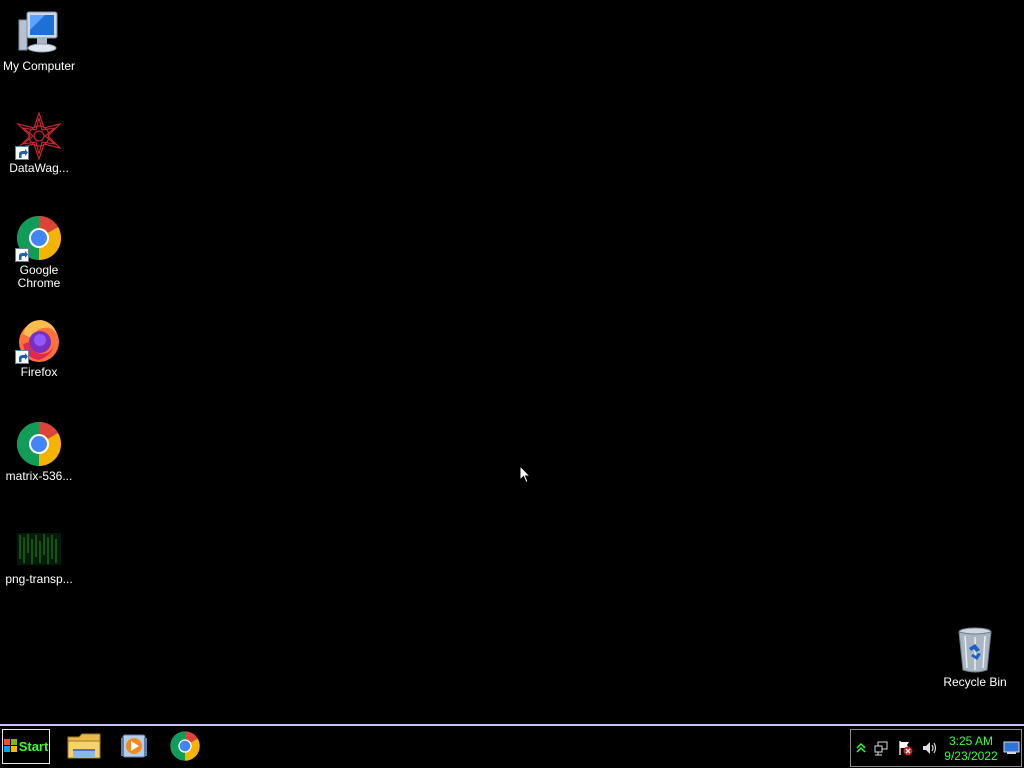 The width and height of the screenshot is (1024, 768). Describe the element at coordinates (971, 741) in the screenshot. I see `clock-time: 3:25 AM` at that location.